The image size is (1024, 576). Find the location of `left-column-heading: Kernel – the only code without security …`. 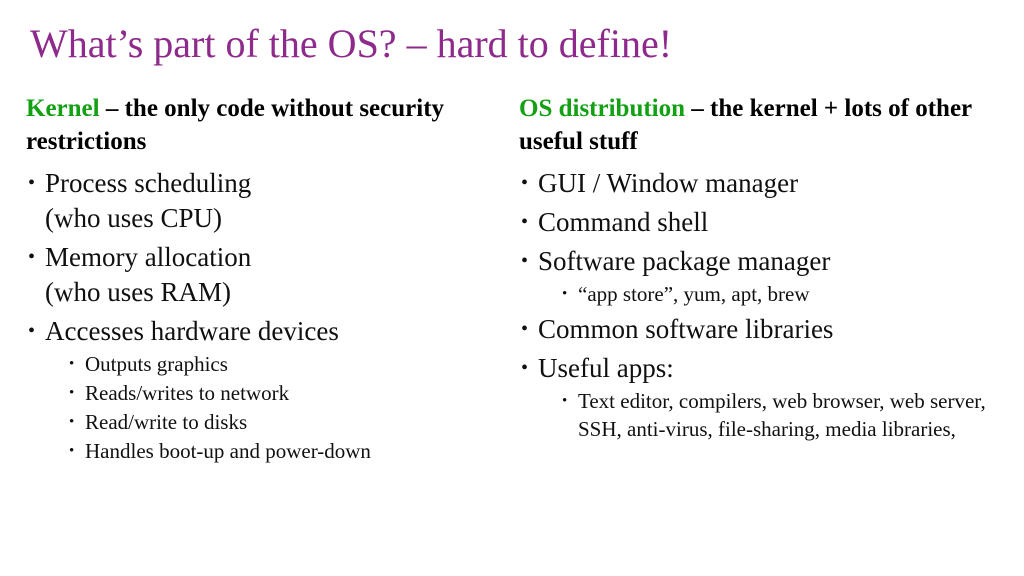

left-column-heading: Kernel – the only code without security … is located at coordinates (266, 125).